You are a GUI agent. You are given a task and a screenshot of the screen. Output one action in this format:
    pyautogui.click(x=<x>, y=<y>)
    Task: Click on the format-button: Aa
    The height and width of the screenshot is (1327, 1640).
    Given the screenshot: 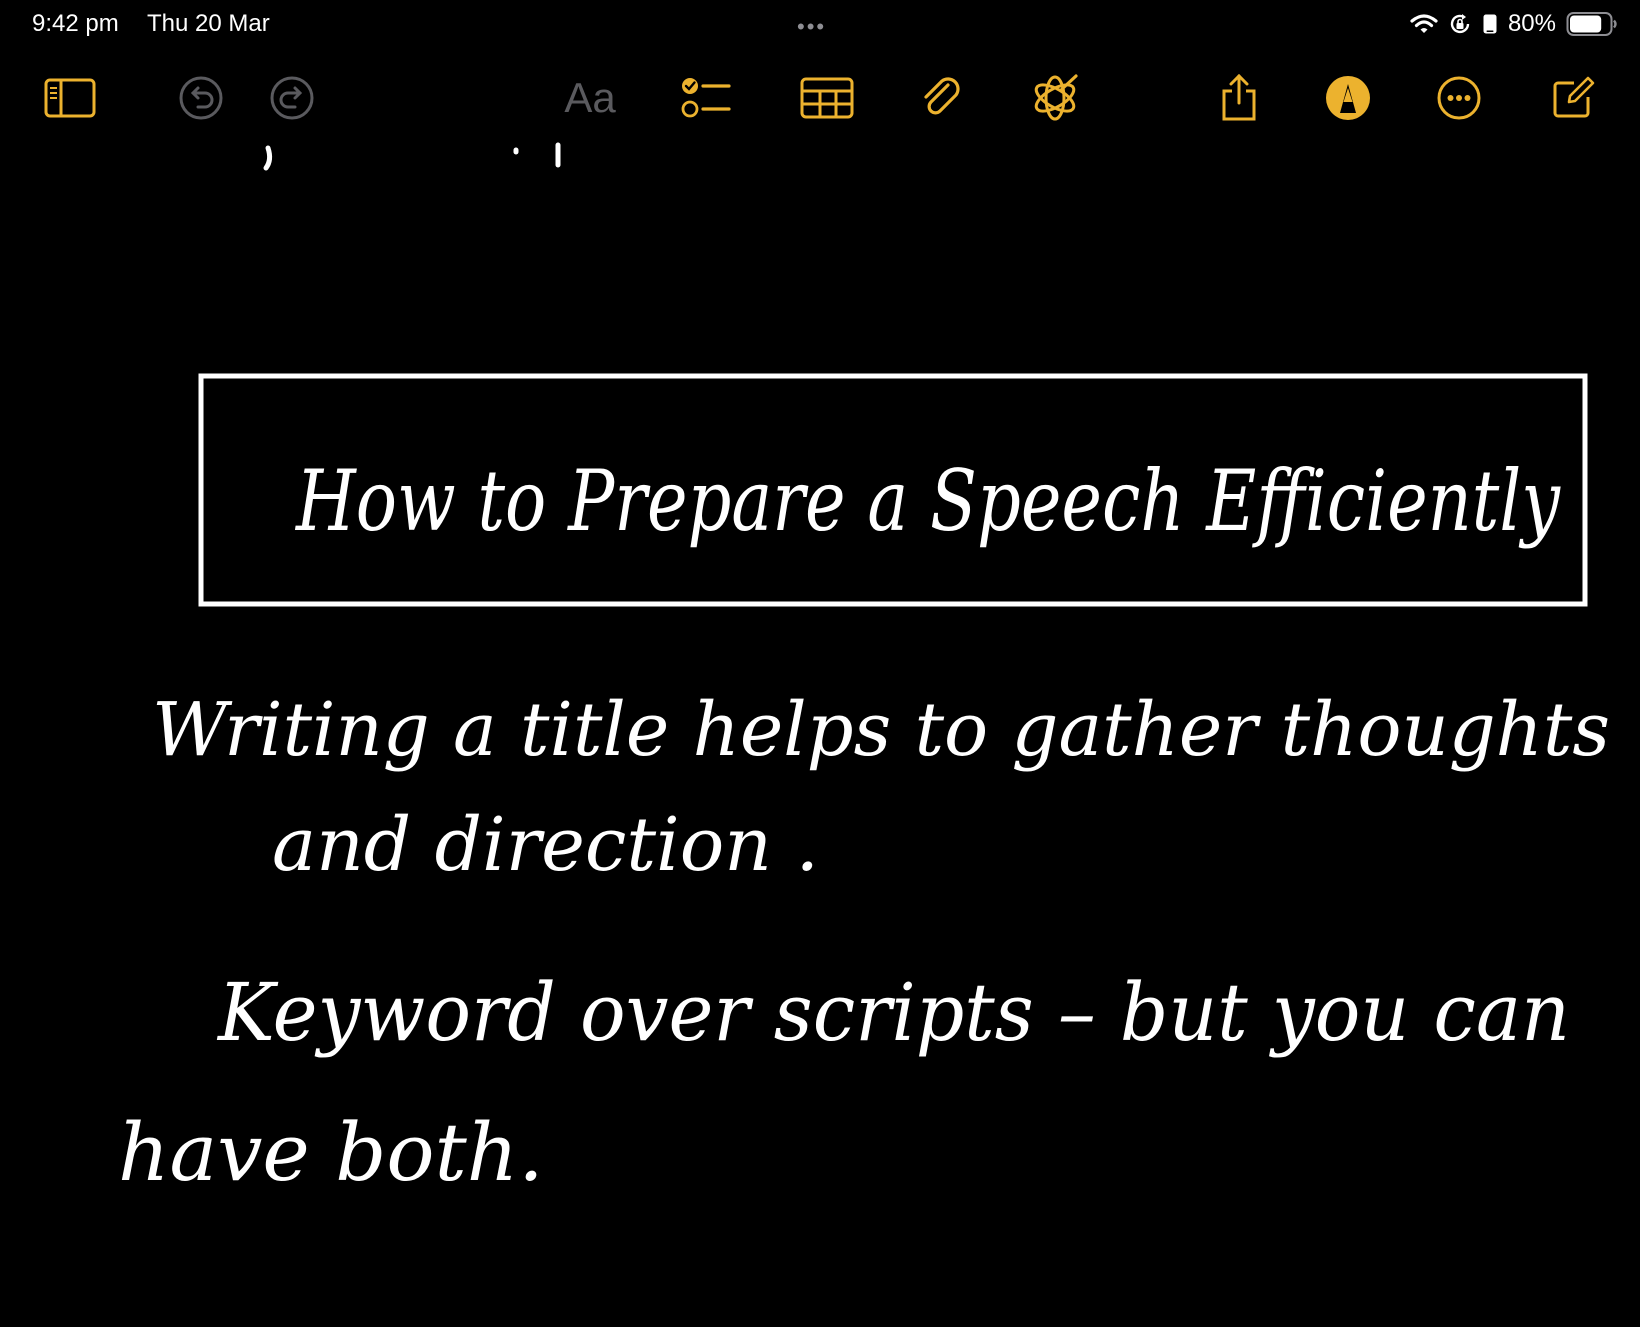 What is the action you would take?
    pyautogui.click(x=590, y=98)
    